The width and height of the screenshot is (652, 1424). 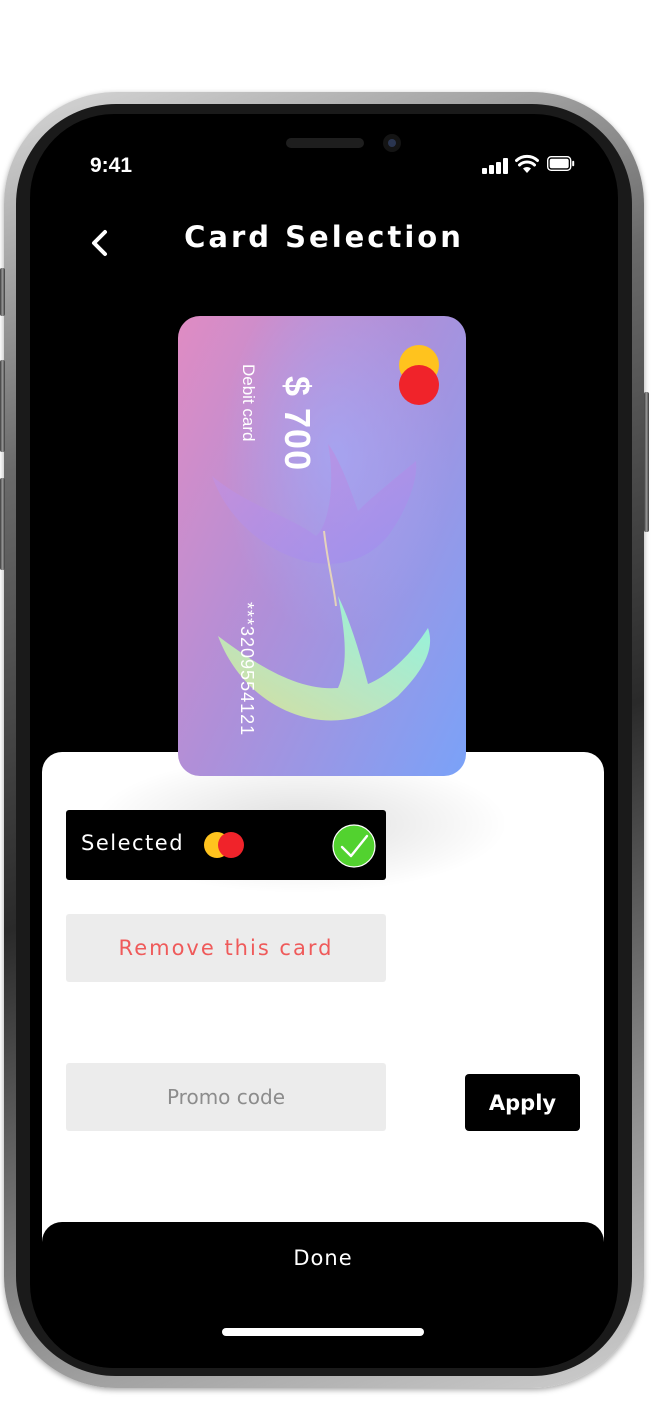 What do you see at coordinates (522, 1102) in the screenshot?
I see `apply-button: Apply` at bounding box center [522, 1102].